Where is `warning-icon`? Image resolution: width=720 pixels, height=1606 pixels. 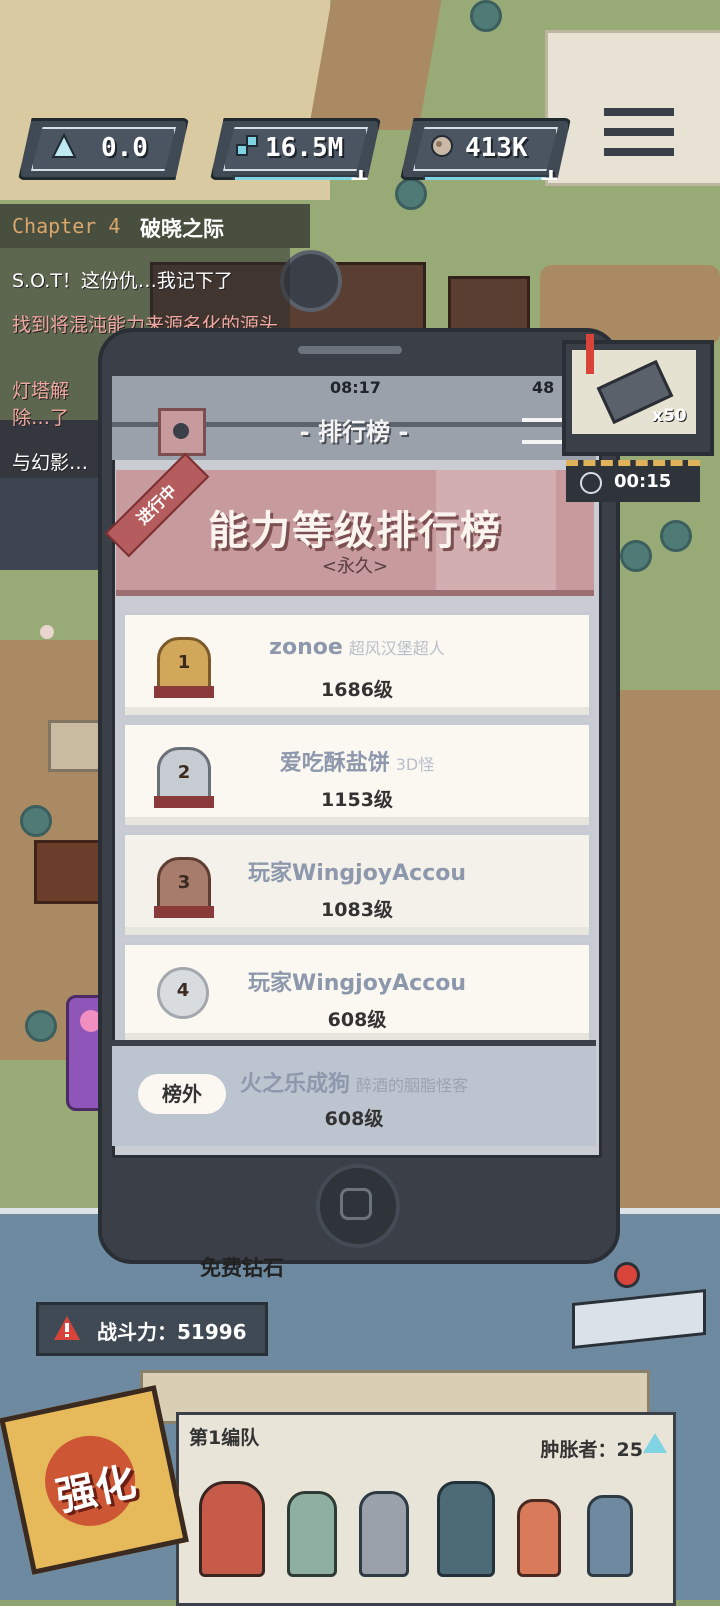
warning-icon is located at coordinates (67, 1328).